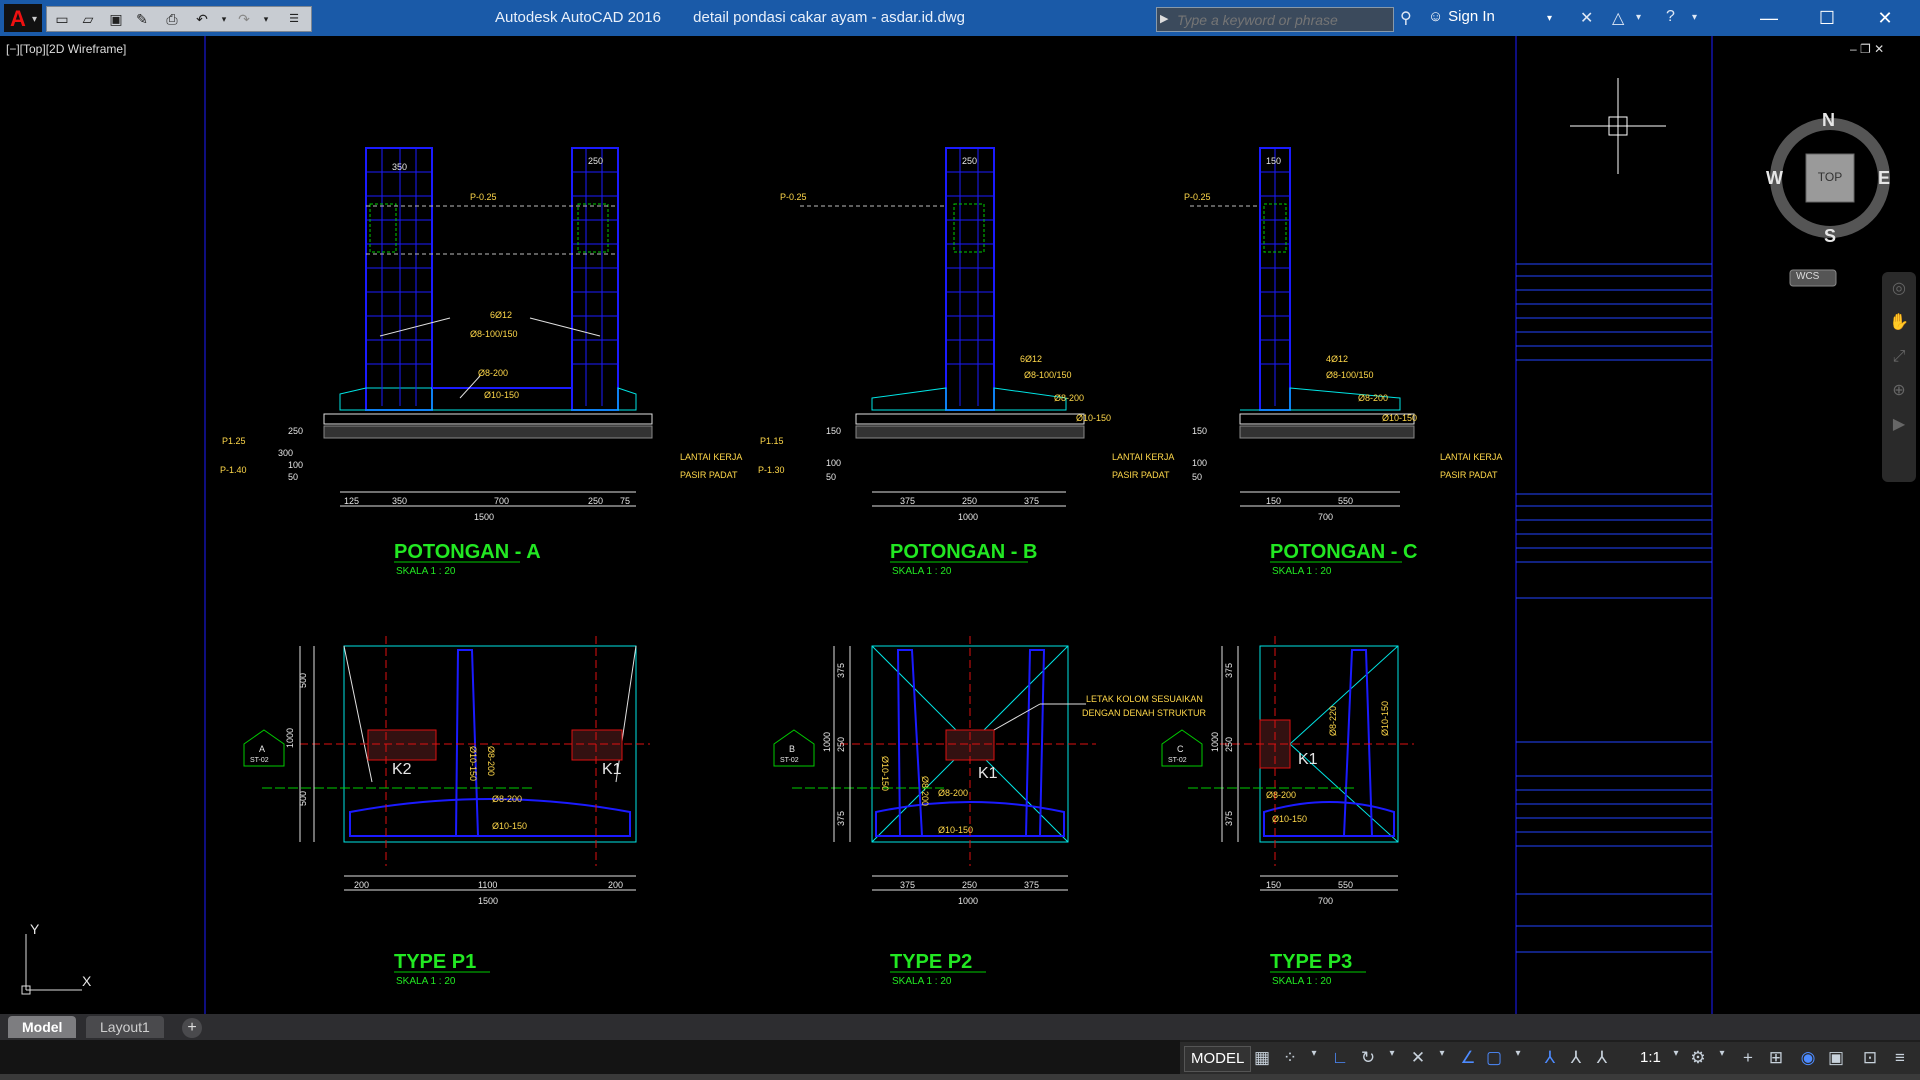  What do you see at coordinates (125, 1027) in the screenshot?
I see `tab-layout1: Layout1` at bounding box center [125, 1027].